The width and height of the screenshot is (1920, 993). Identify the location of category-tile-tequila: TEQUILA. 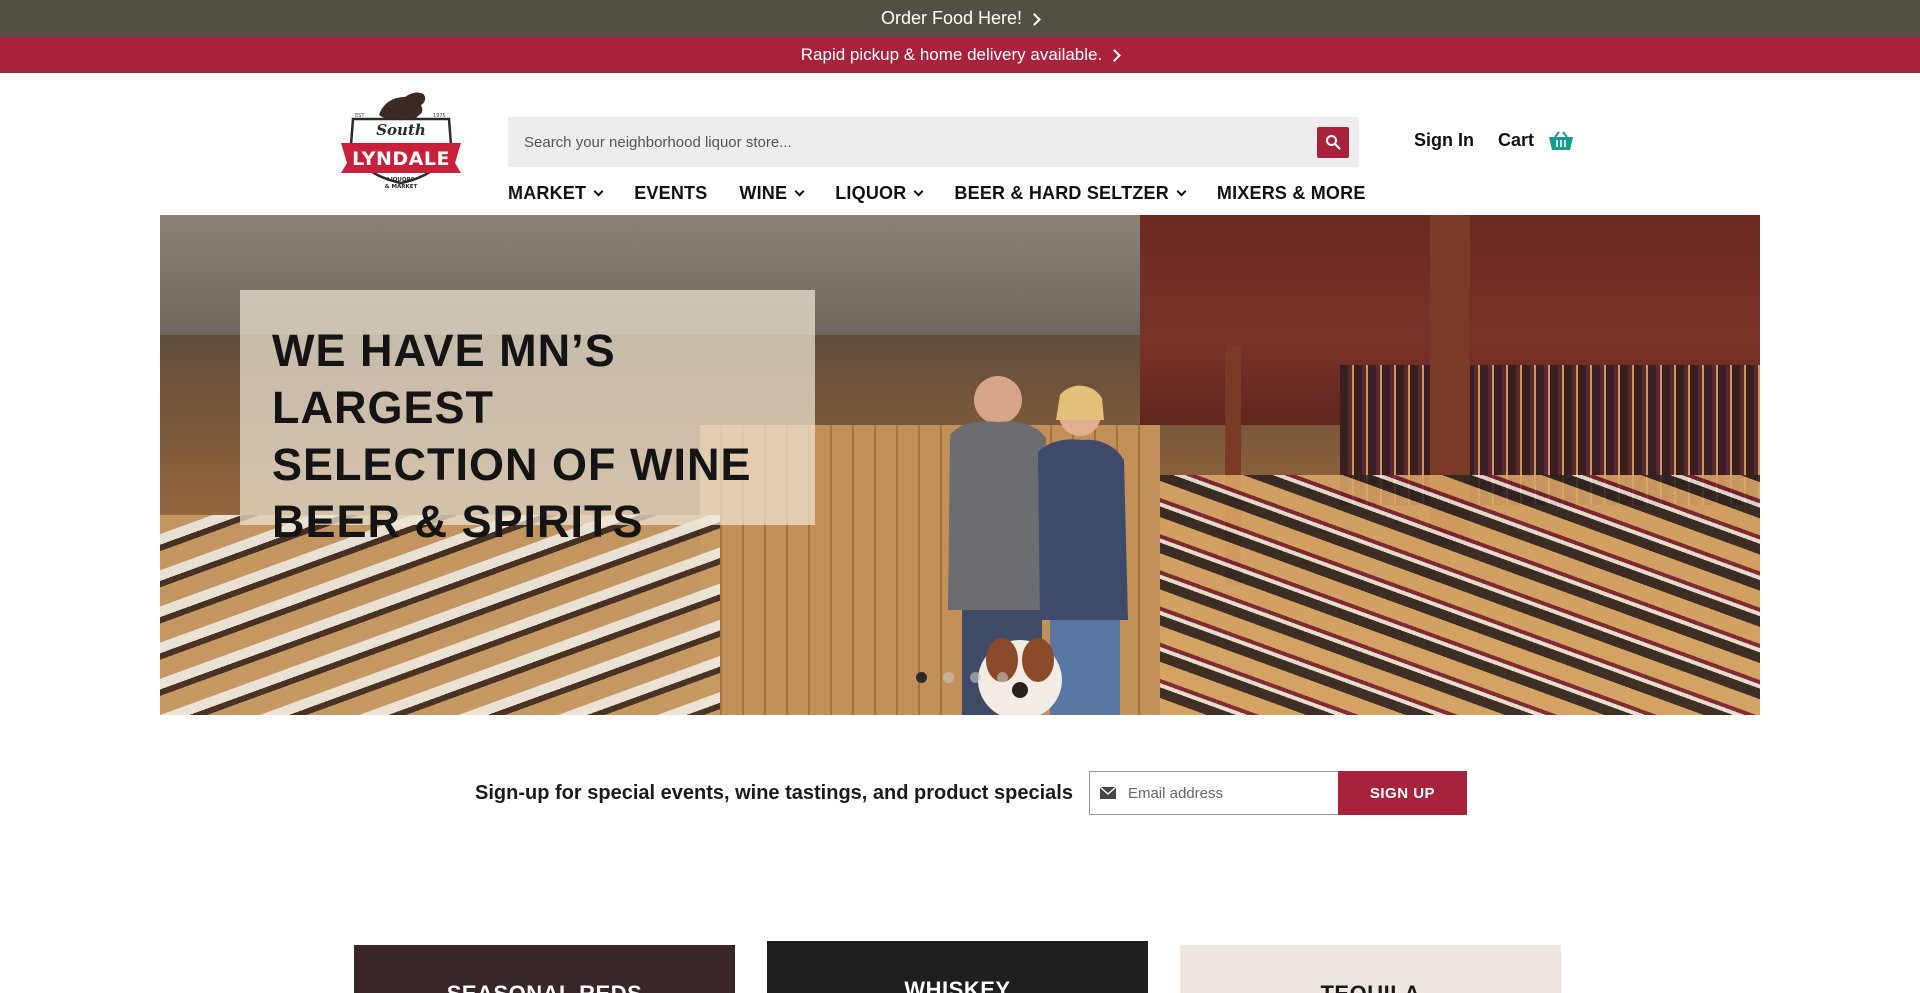
(1370, 969).